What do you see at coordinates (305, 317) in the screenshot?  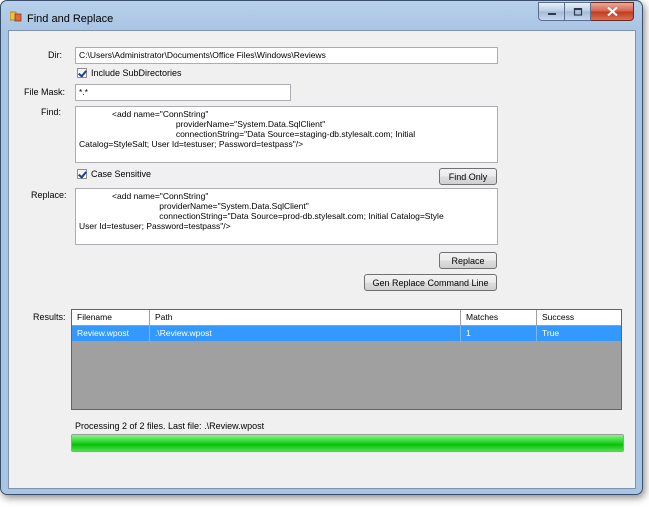 I see `column-header-path: Path` at bounding box center [305, 317].